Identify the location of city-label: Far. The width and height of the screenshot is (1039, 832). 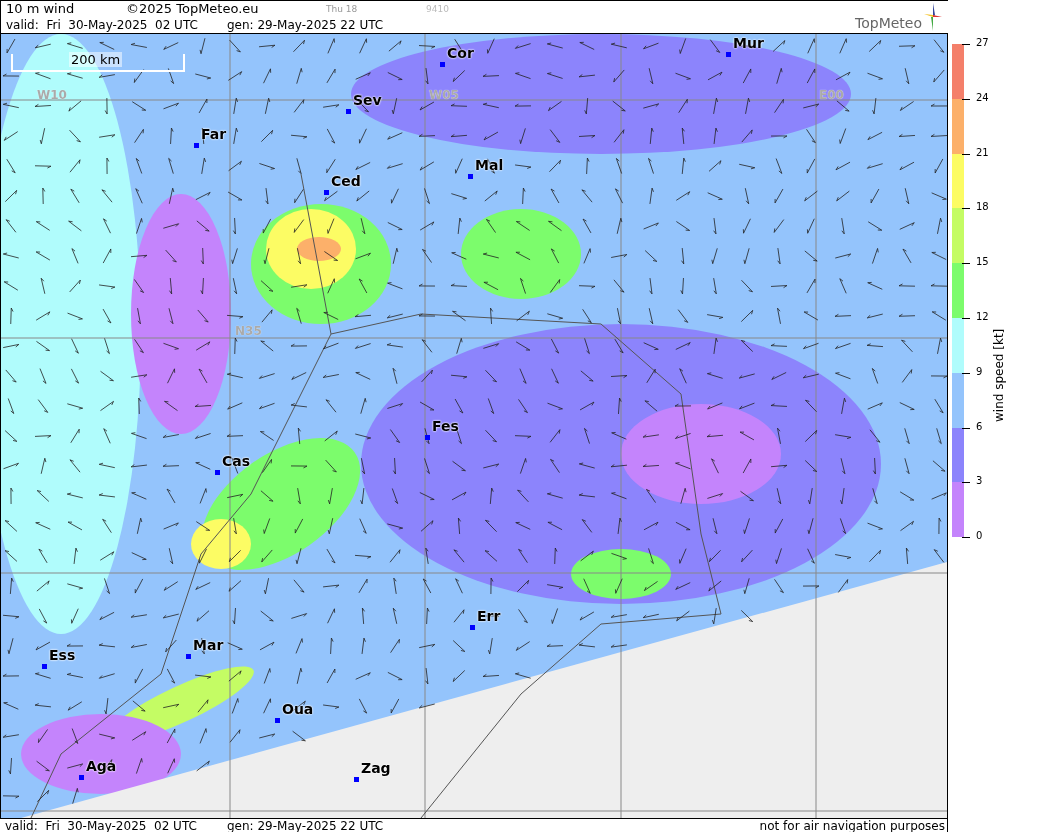
(214, 134).